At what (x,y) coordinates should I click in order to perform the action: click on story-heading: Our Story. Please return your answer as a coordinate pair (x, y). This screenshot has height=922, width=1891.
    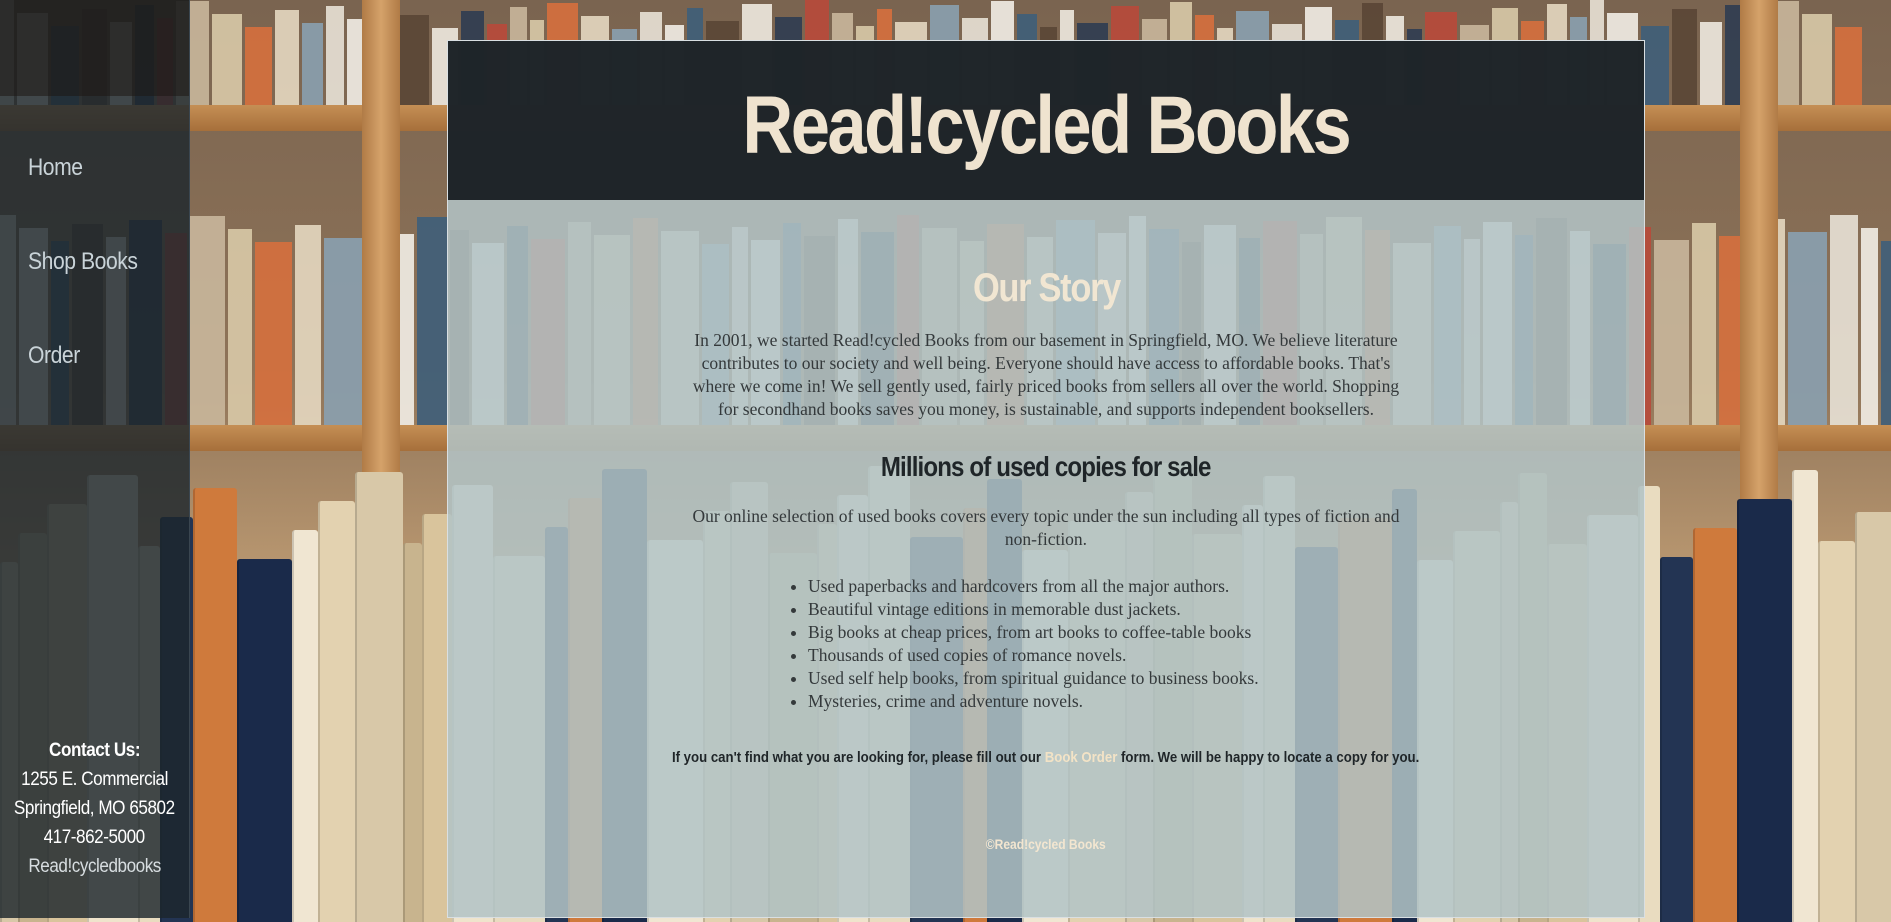
    Looking at the image, I should click on (1046, 288).